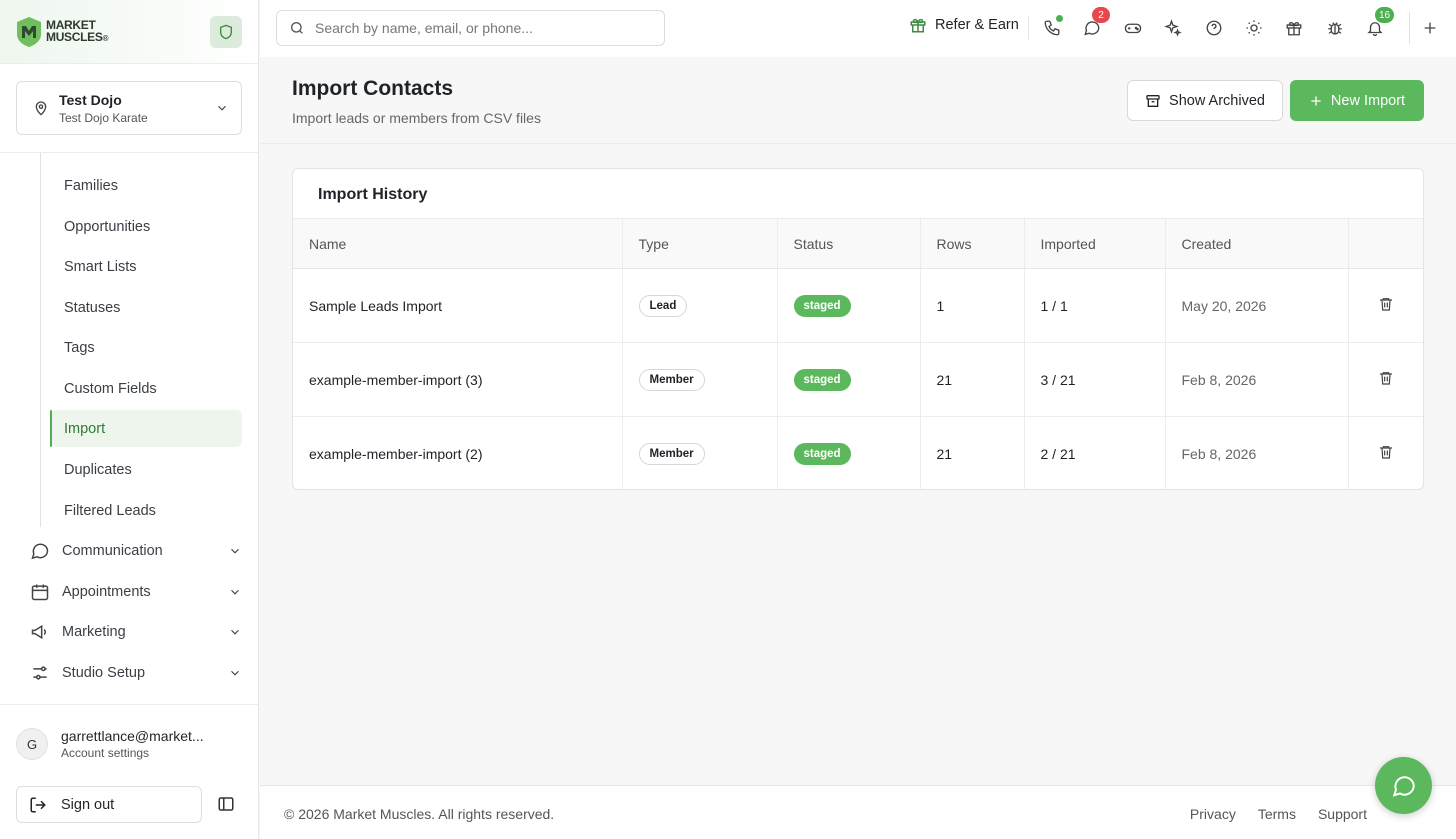 The height and width of the screenshot is (839, 1456). Describe the element at coordinates (105, 753) in the screenshot. I see `account-settings-label: Account settings` at that location.